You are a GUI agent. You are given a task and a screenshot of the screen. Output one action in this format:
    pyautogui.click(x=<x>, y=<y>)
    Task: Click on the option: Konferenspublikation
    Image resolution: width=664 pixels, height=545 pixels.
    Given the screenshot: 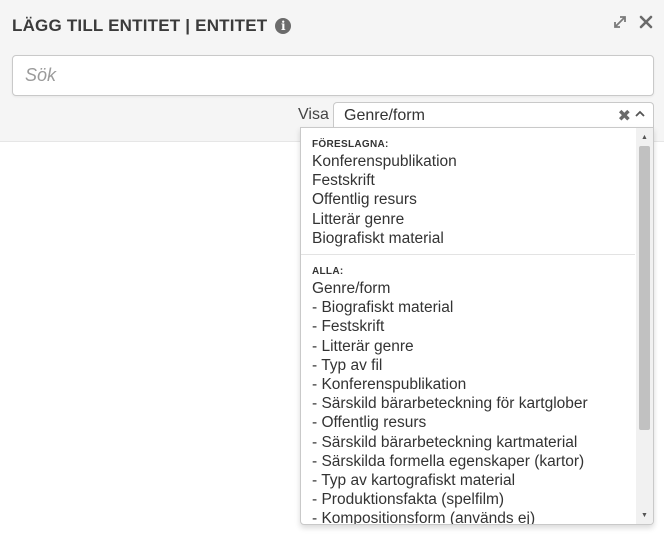 What is the action you would take?
    pyautogui.click(x=468, y=161)
    